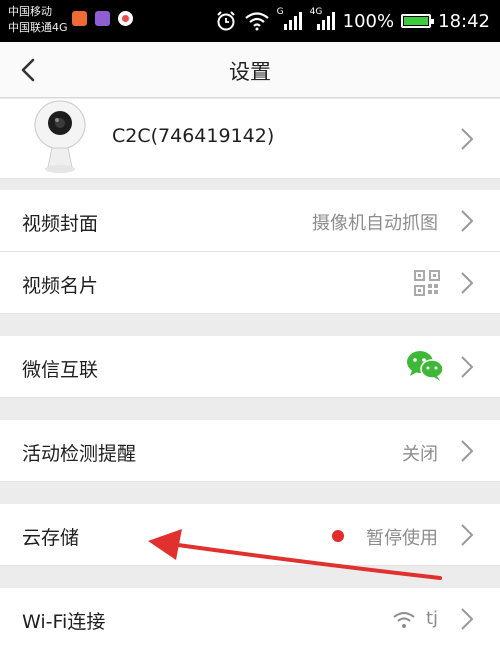 The width and height of the screenshot is (500, 668). Describe the element at coordinates (338, 536) in the screenshot. I see `status-dot` at that location.